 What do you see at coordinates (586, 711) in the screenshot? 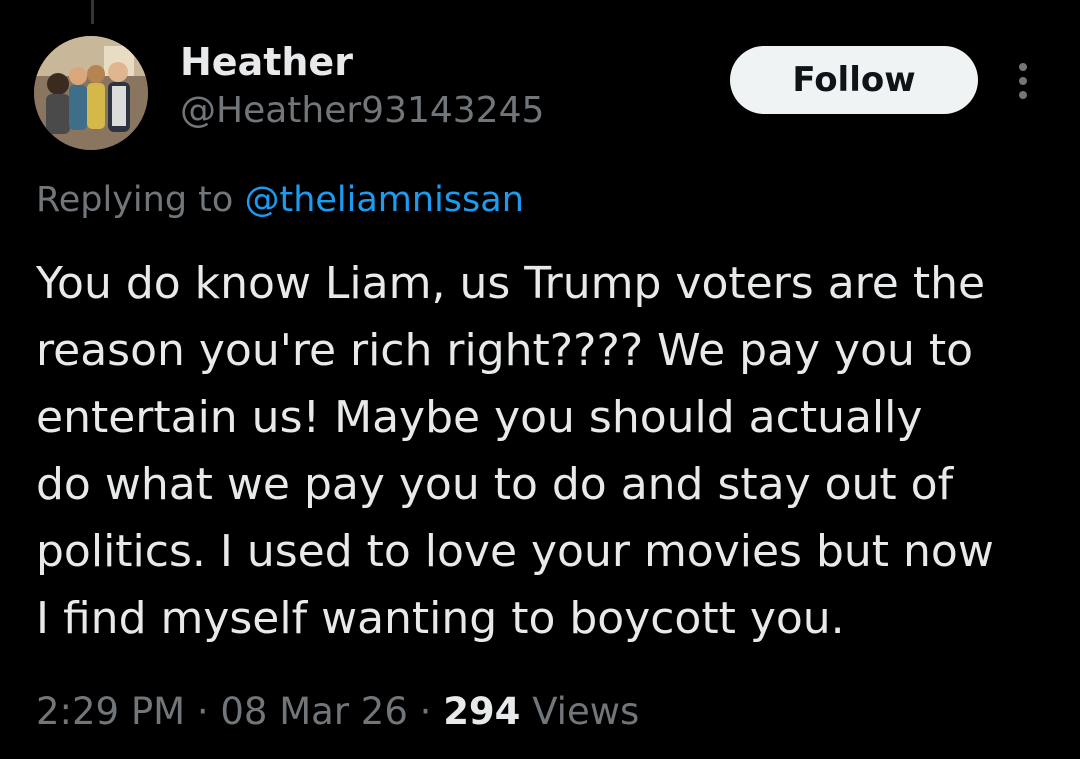
I see `views-label: Views` at bounding box center [586, 711].